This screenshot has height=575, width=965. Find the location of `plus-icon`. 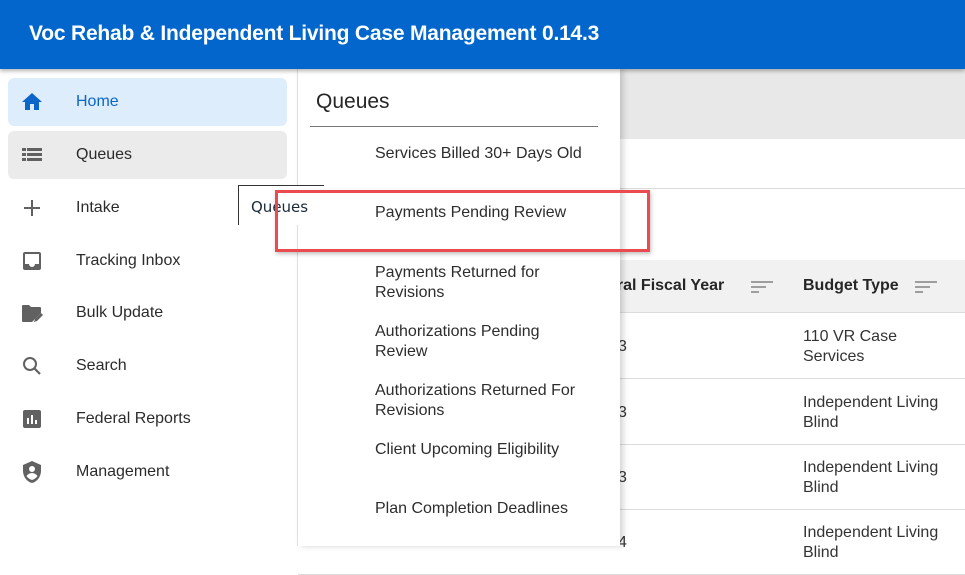

plus-icon is located at coordinates (32, 208).